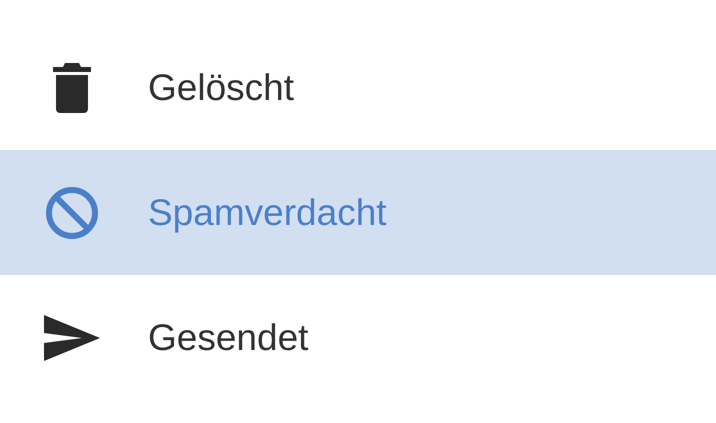 Image resolution: width=716 pixels, height=423 pixels. Describe the element at coordinates (221, 87) in the screenshot. I see `folder-label: Gelöscht` at that location.